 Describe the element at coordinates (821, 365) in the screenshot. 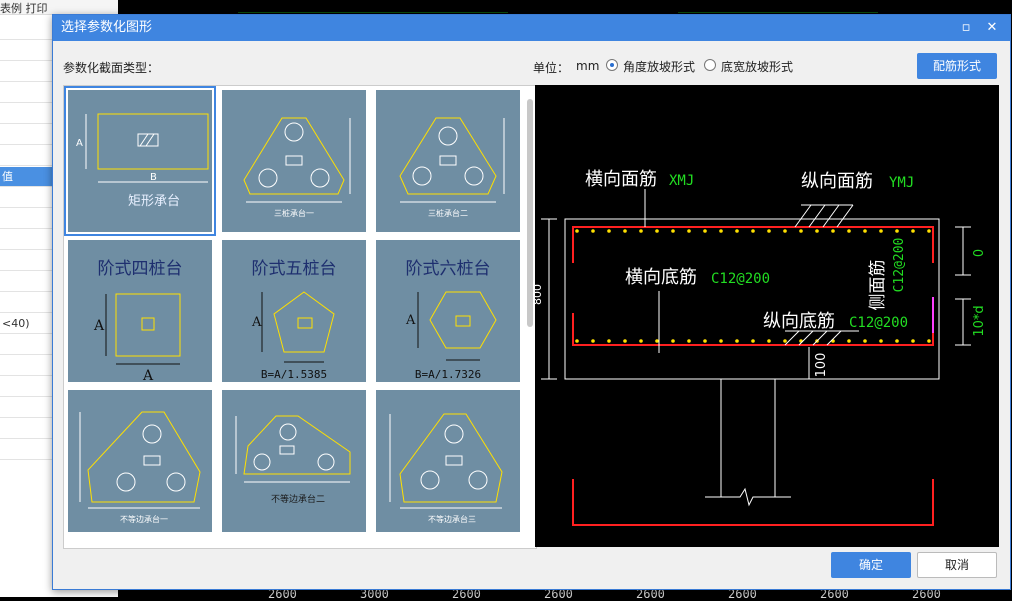

I see `dim-bottom: 100` at that location.